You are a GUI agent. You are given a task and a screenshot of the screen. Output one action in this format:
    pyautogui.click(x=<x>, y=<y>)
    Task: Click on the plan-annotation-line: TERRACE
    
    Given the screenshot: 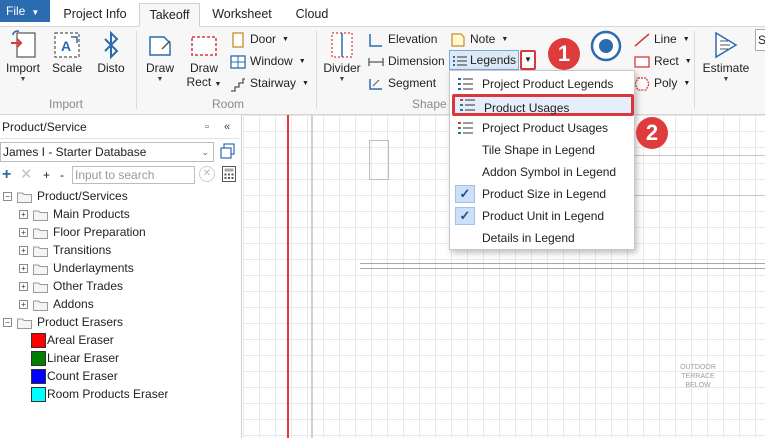 What is the action you would take?
    pyautogui.click(x=698, y=376)
    